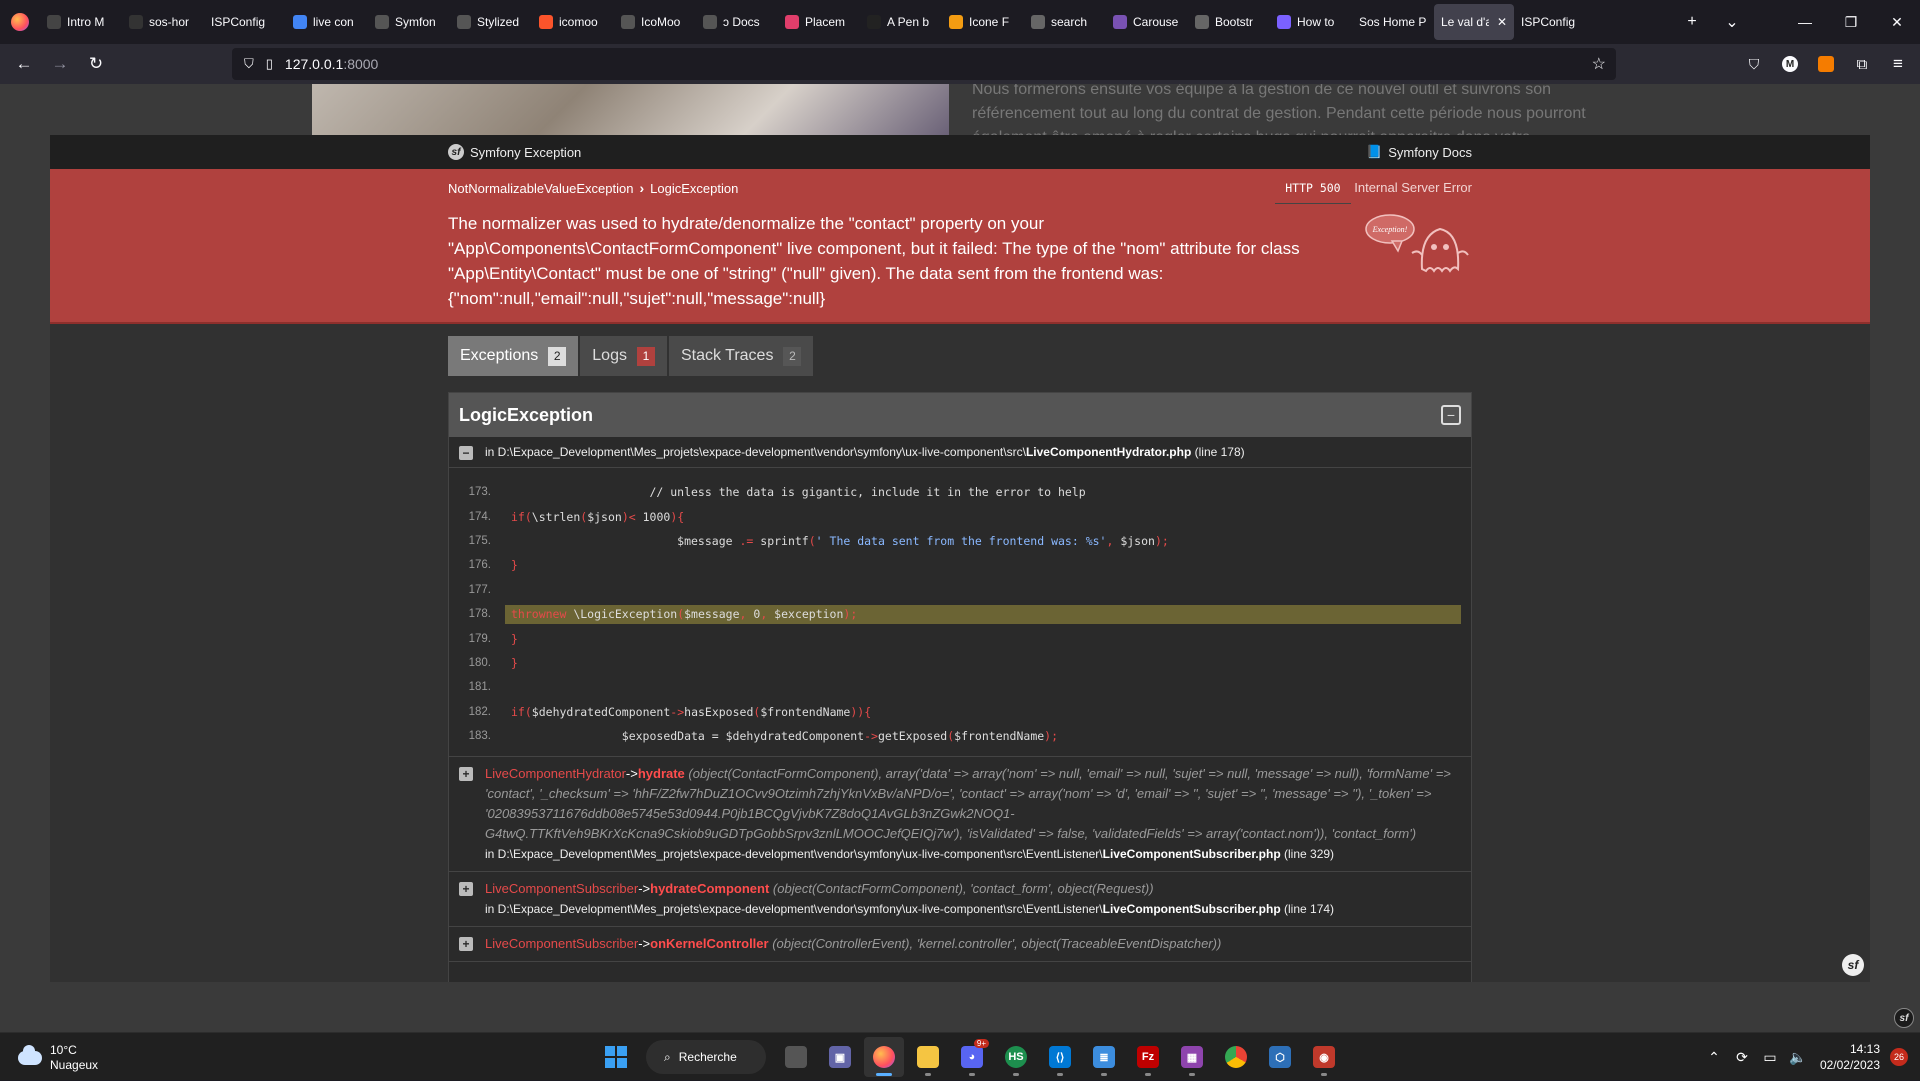  What do you see at coordinates (616, 1057) in the screenshot?
I see `start-button` at bounding box center [616, 1057].